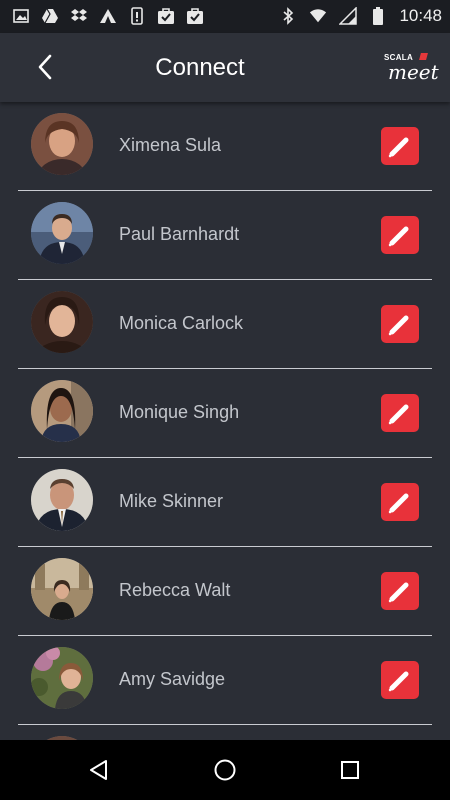 The image size is (450, 800). Describe the element at coordinates (225, 16) in the screenshot. I see `status-bar: 10:48` at that location.